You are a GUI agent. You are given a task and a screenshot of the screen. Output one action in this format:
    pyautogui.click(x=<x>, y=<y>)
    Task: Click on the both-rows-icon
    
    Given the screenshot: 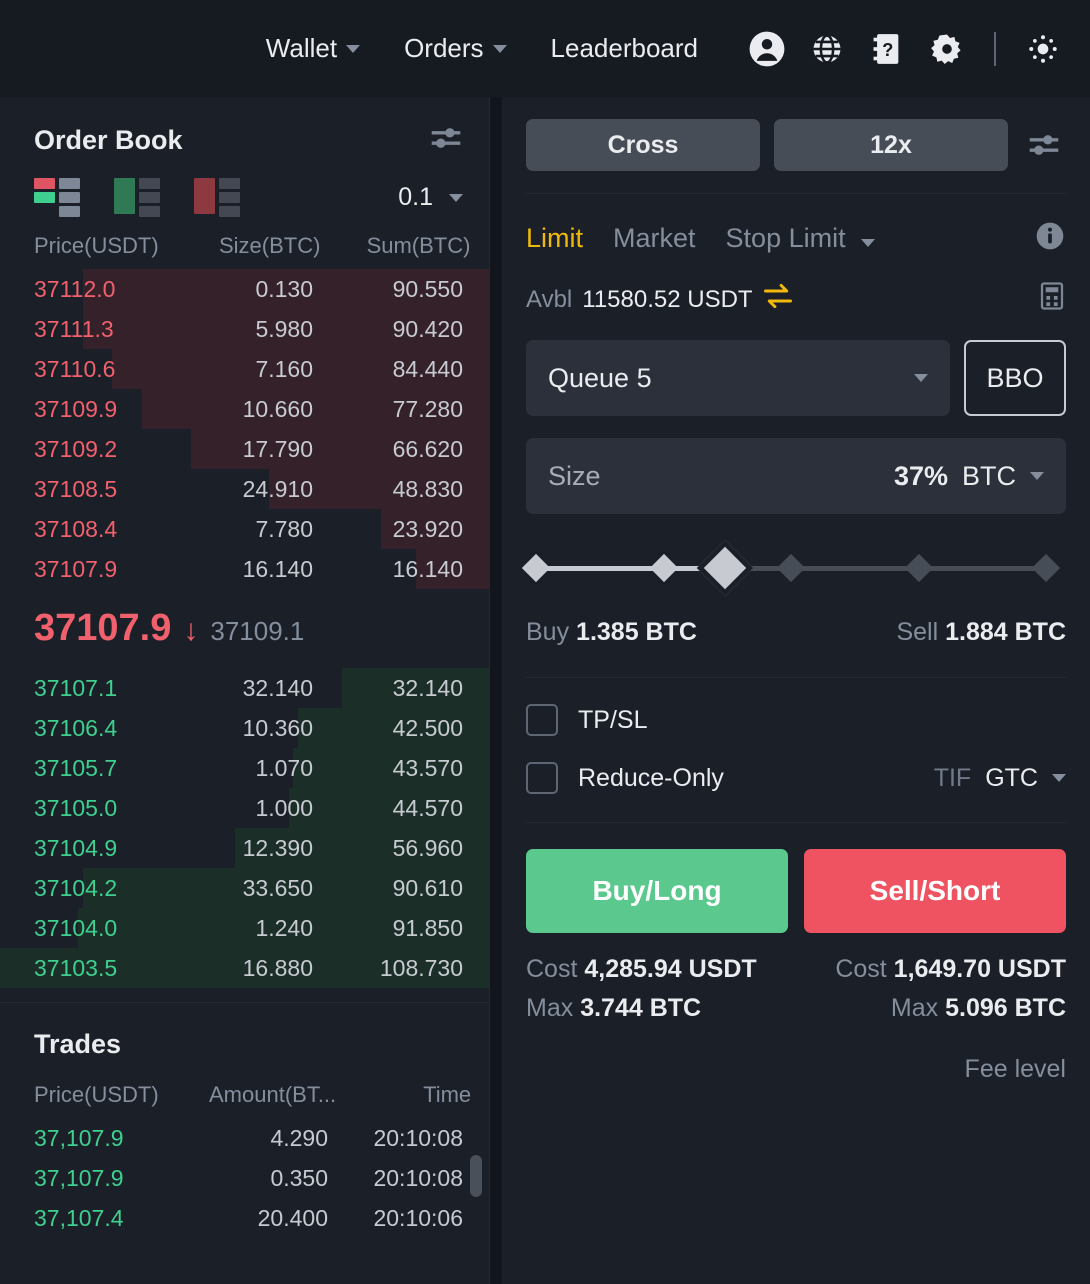 What is the action you would take?
    pyautogui.click(x=57, y=197)
    